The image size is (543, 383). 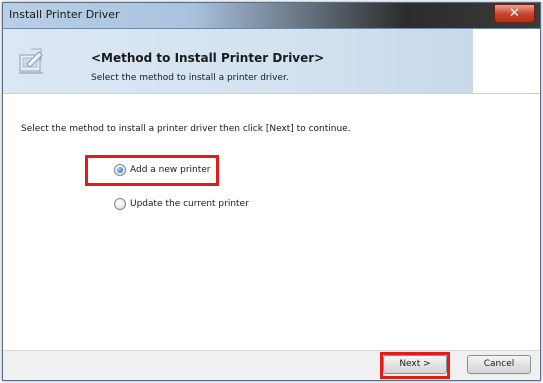 I want to click on option-update-current-printer: Update the current printer, so click(x=181, y=204).